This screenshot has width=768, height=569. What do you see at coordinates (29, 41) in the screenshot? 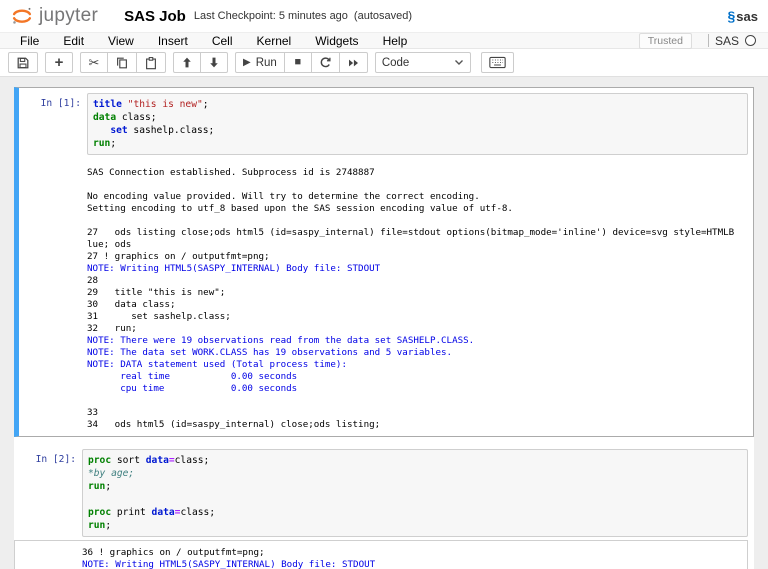
I see `menu-item-file: File` at bounding box center [29, 41].